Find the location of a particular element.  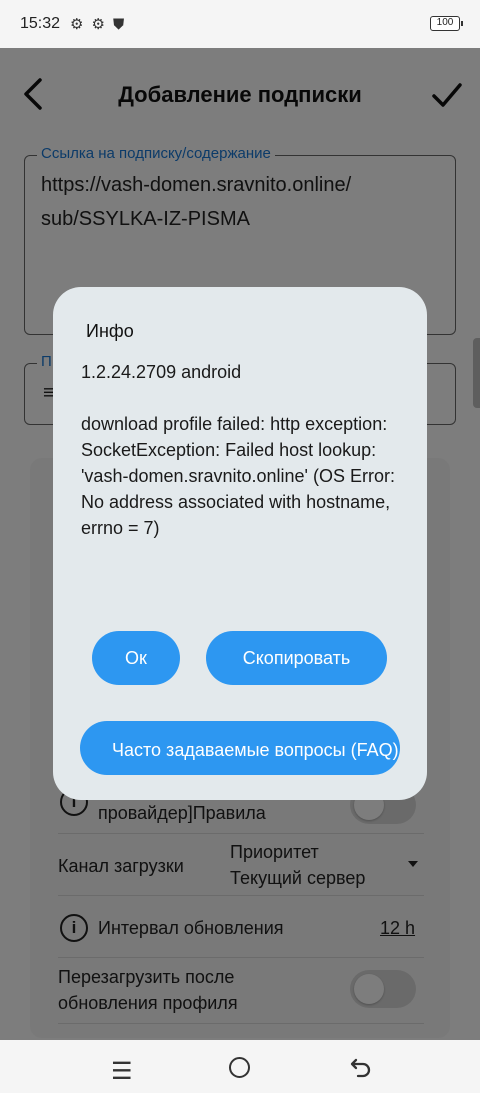

back-nav-icon is located at coordinates (361, 1067).